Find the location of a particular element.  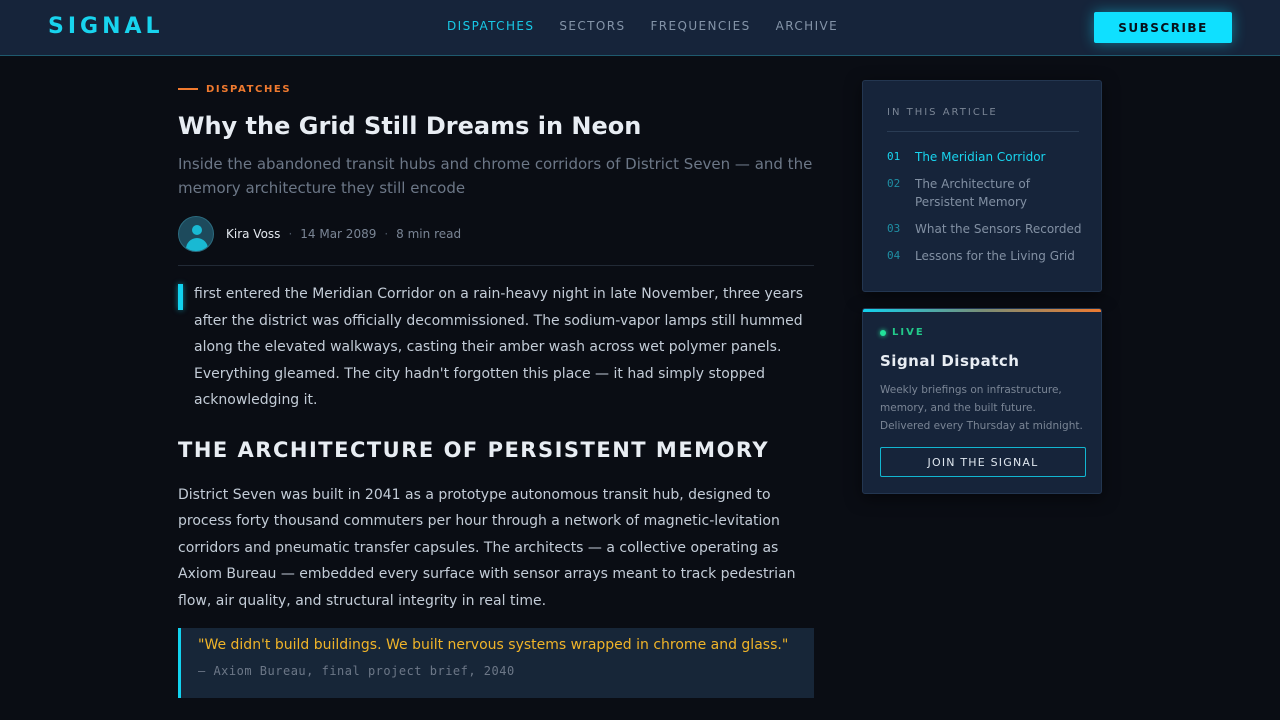

subscribe-button: SUBSCRIBE is located at coordinates (1163, 27).